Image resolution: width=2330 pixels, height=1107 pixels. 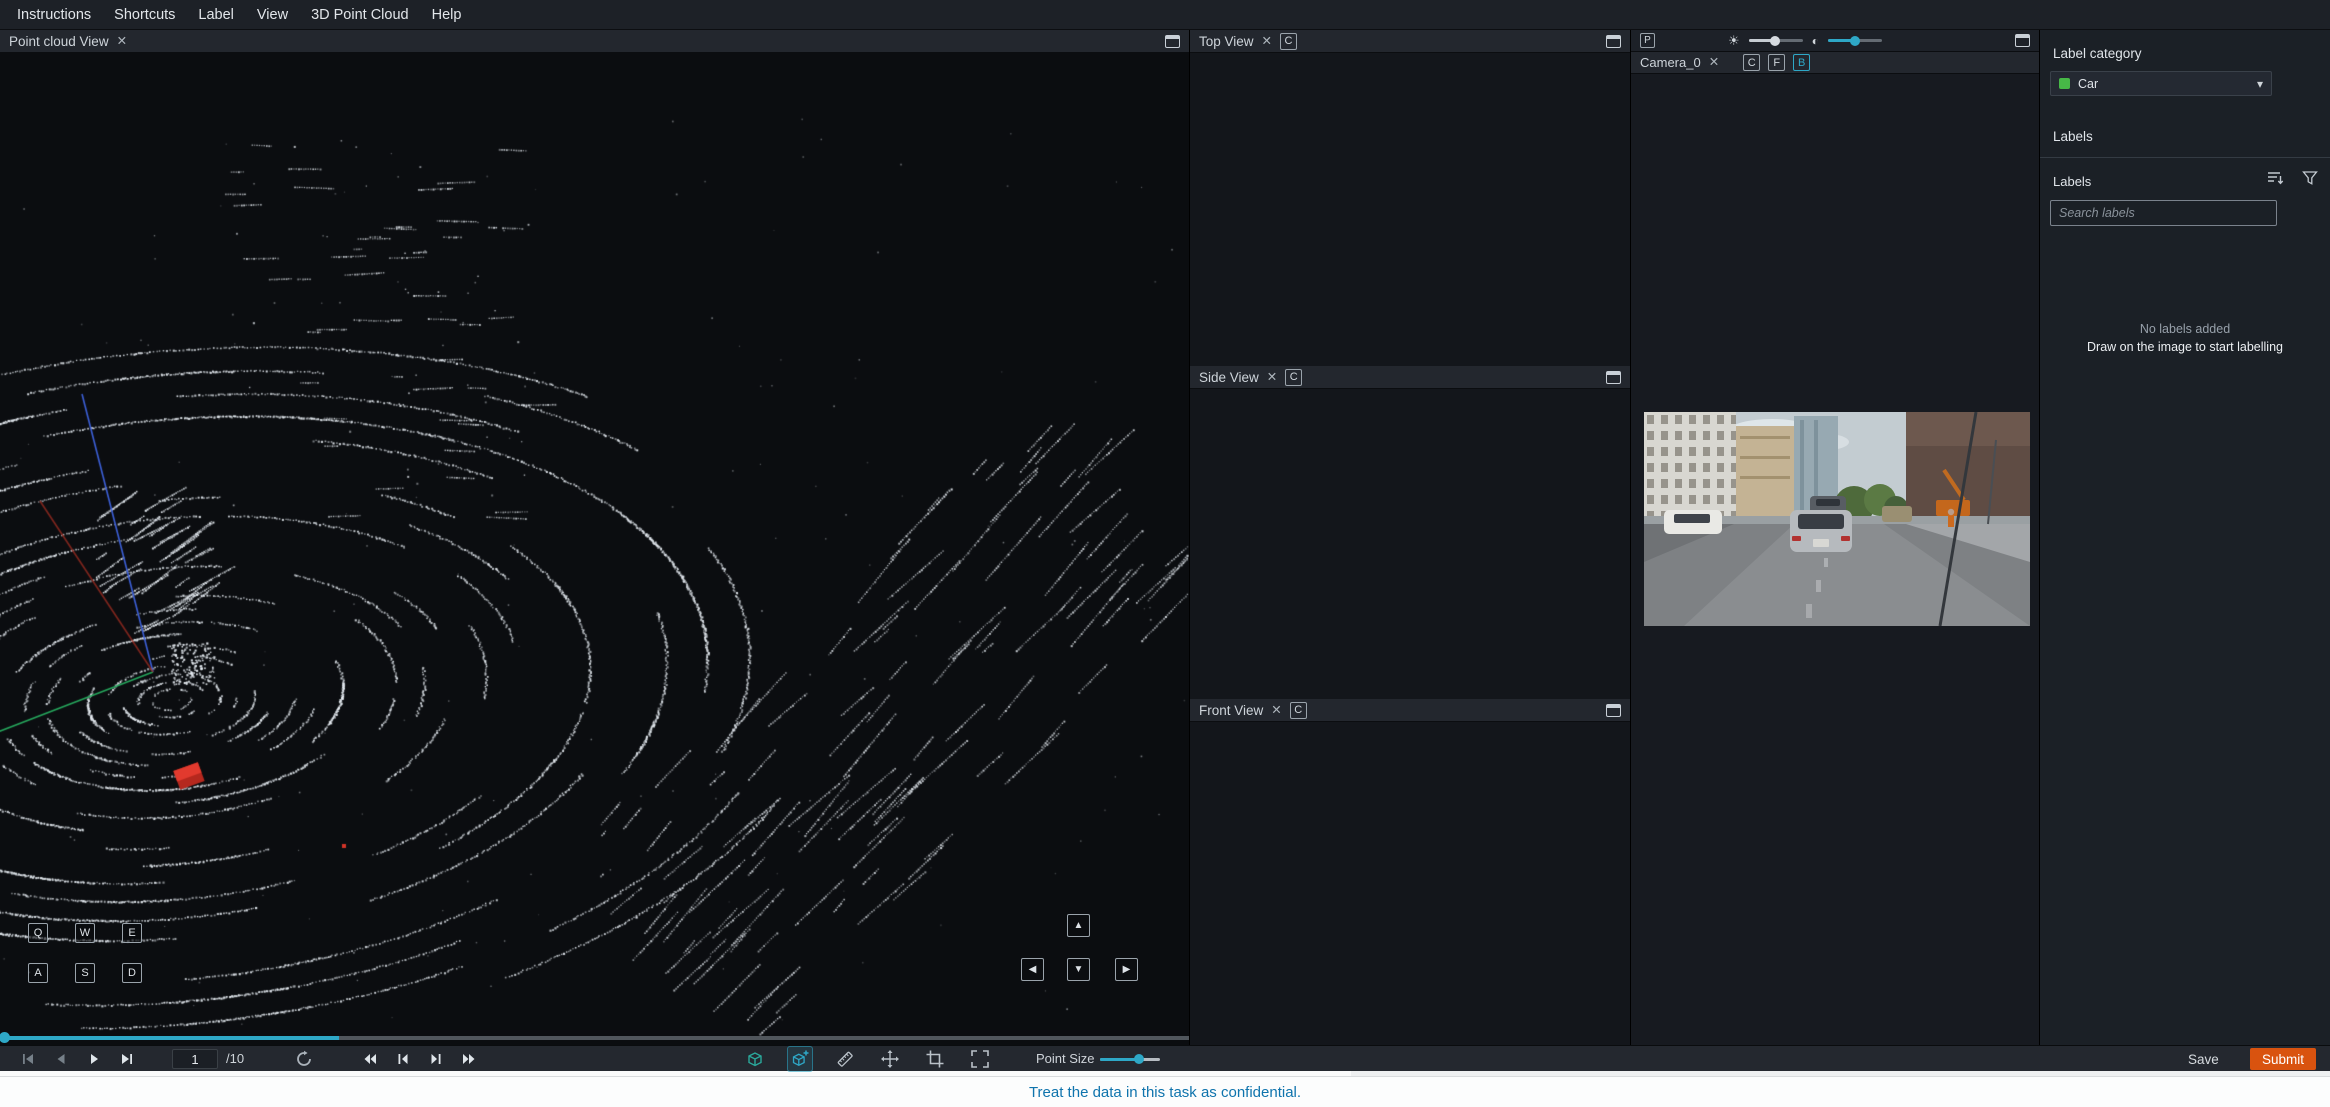 What do you see at coordinates (2161, 83) in the screenshot?
I see `label-category-select: Car ▾` at bounding box center [2161, 83].